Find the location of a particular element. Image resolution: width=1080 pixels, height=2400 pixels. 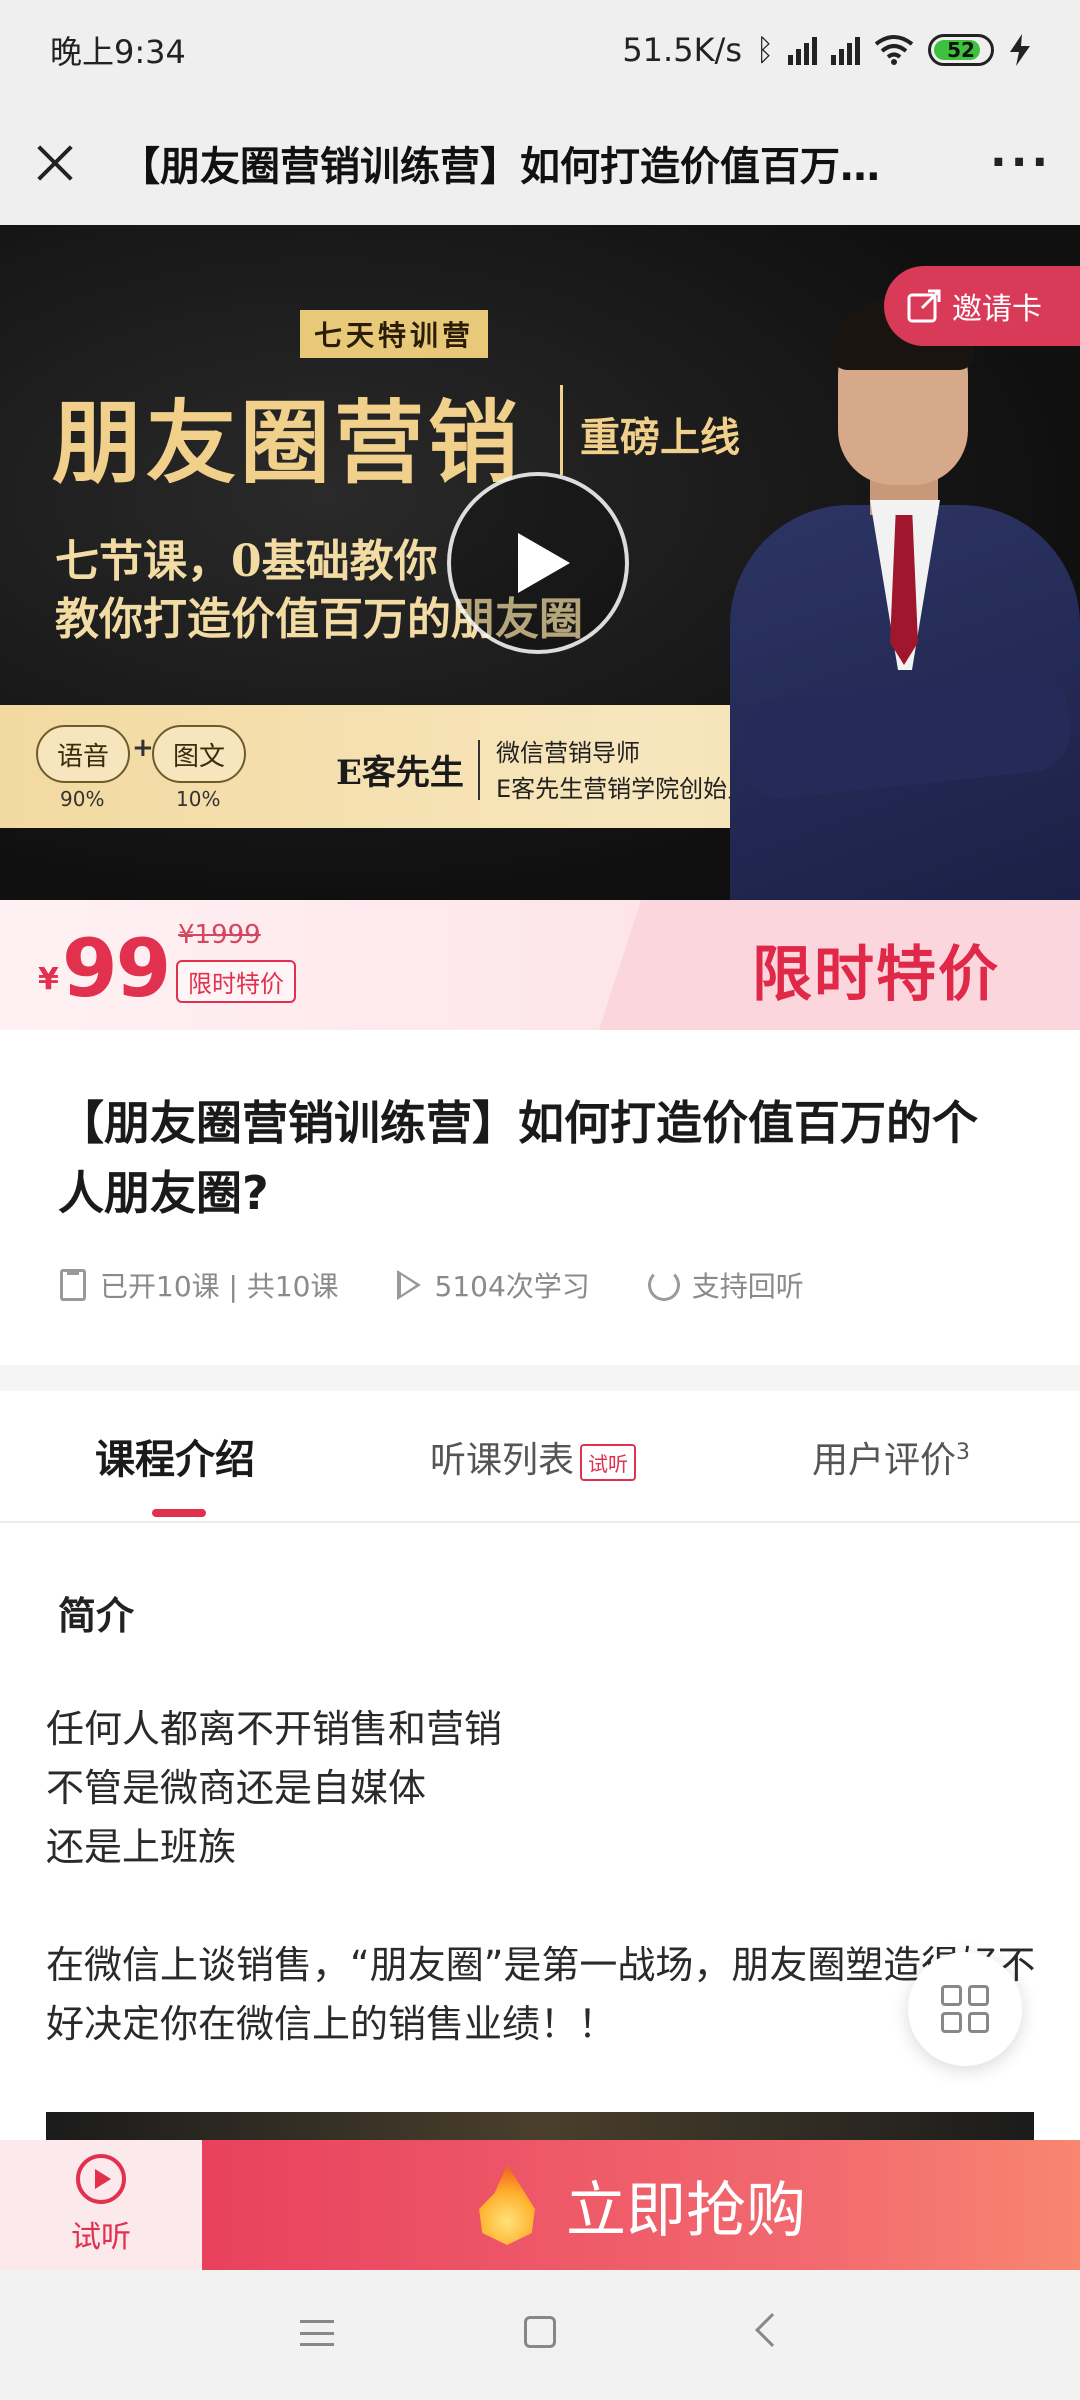

intro-line-2: 不管是微商还是自媒体 is located at coordinates (236, 1788).